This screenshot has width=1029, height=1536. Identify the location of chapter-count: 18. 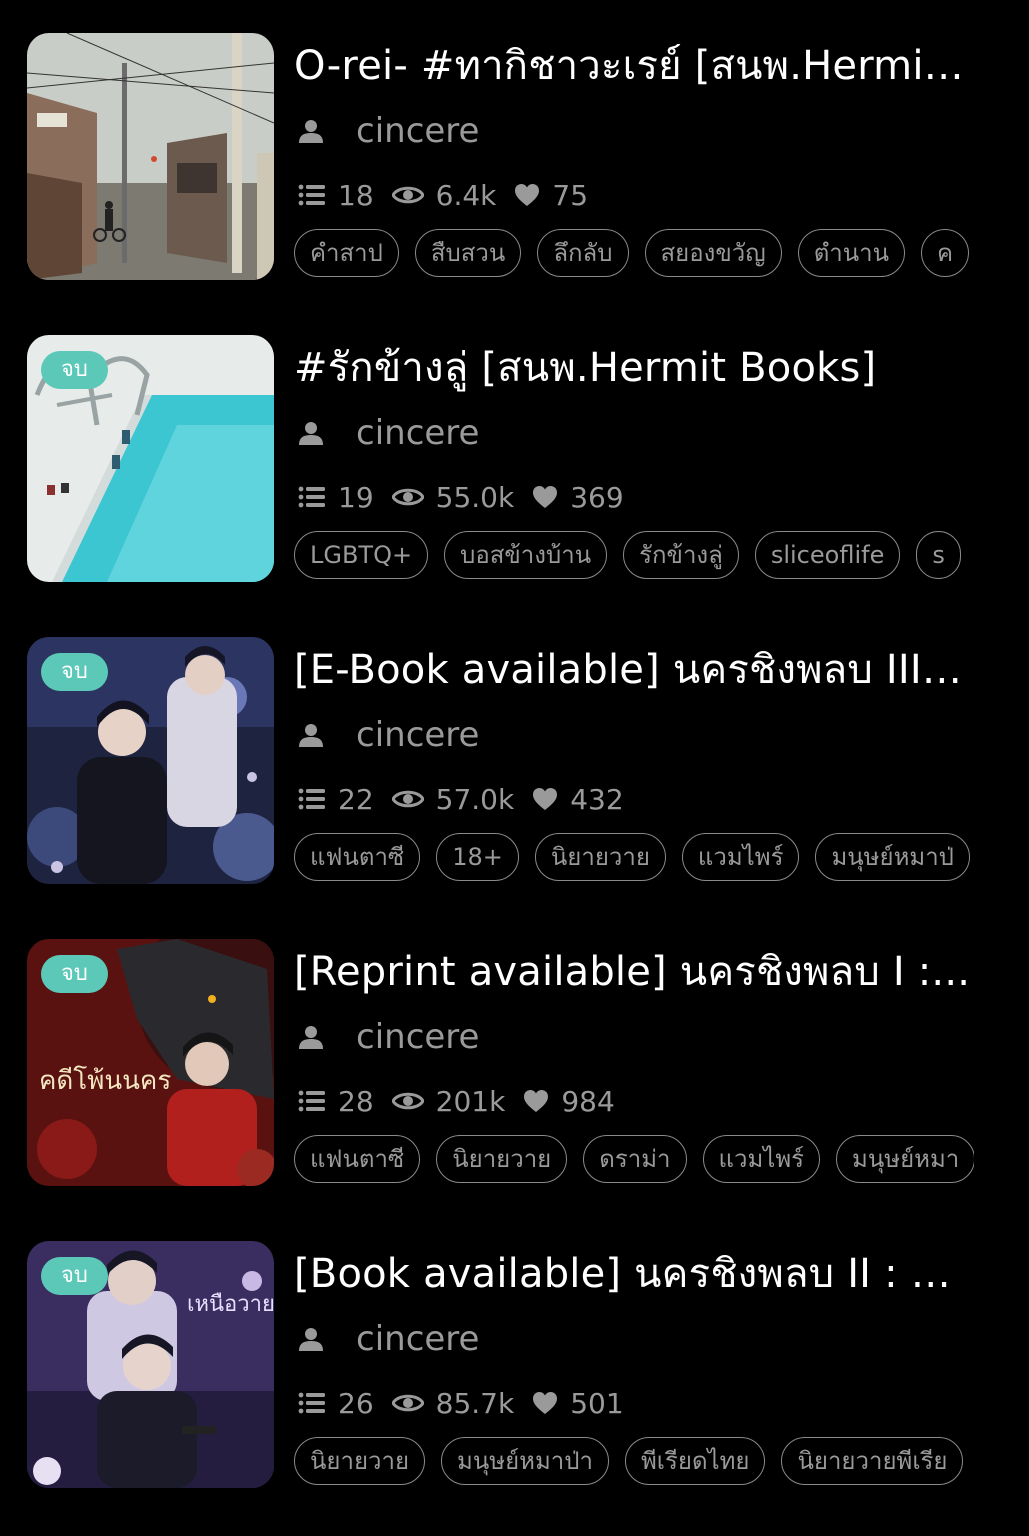
(356, 195).